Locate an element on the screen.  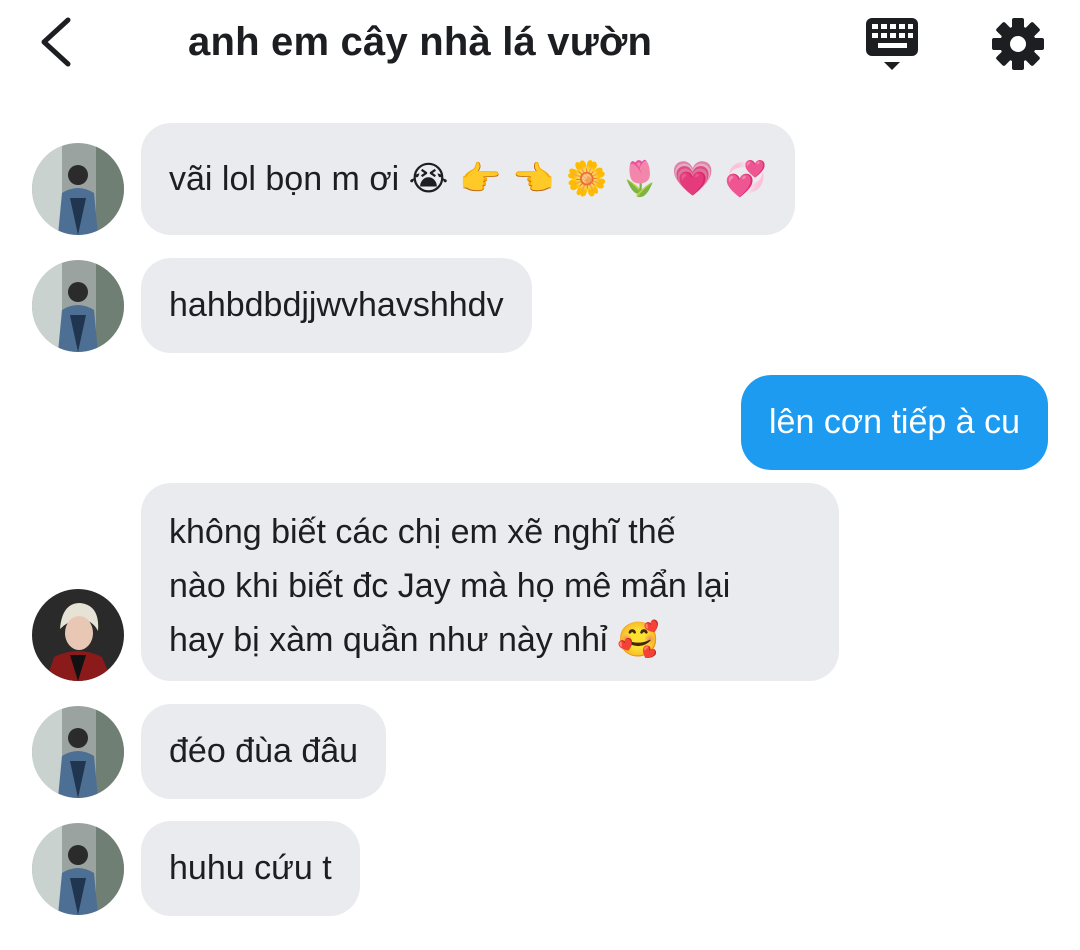
keyboard-icon is located at coordinates (892, 44).